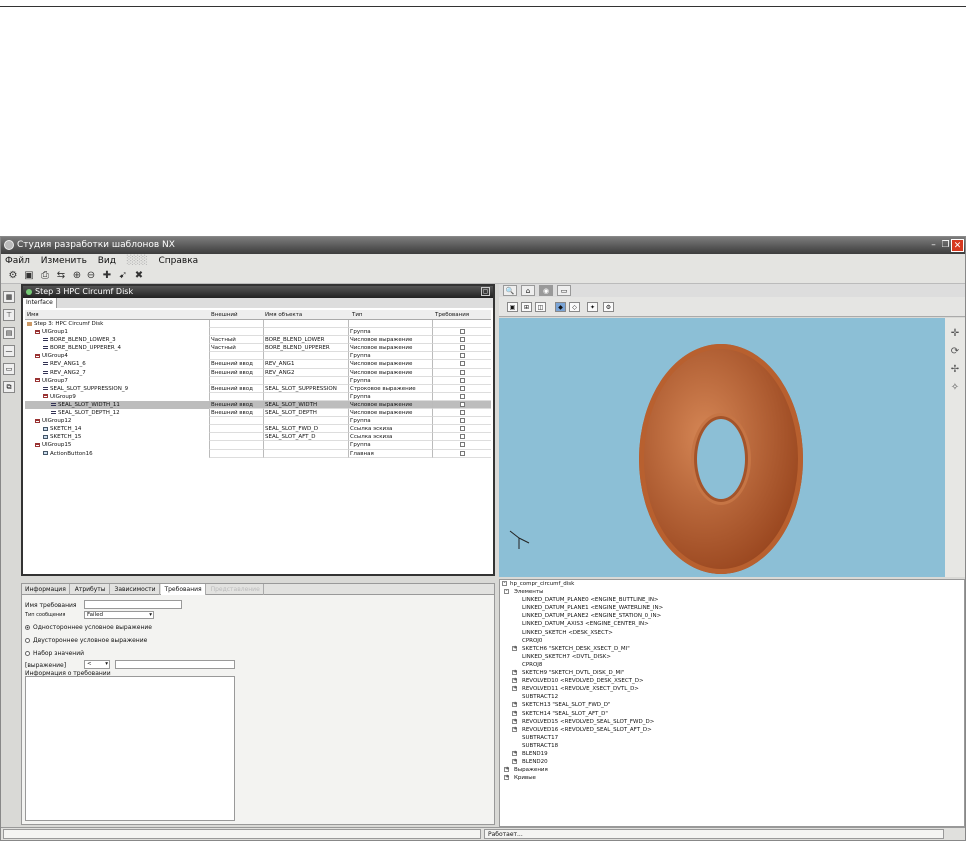 The image size is (966, 841). Describe the element at coordinates (64, 261) in the screenshot. I see `menu-edit: Изменить` at that location.